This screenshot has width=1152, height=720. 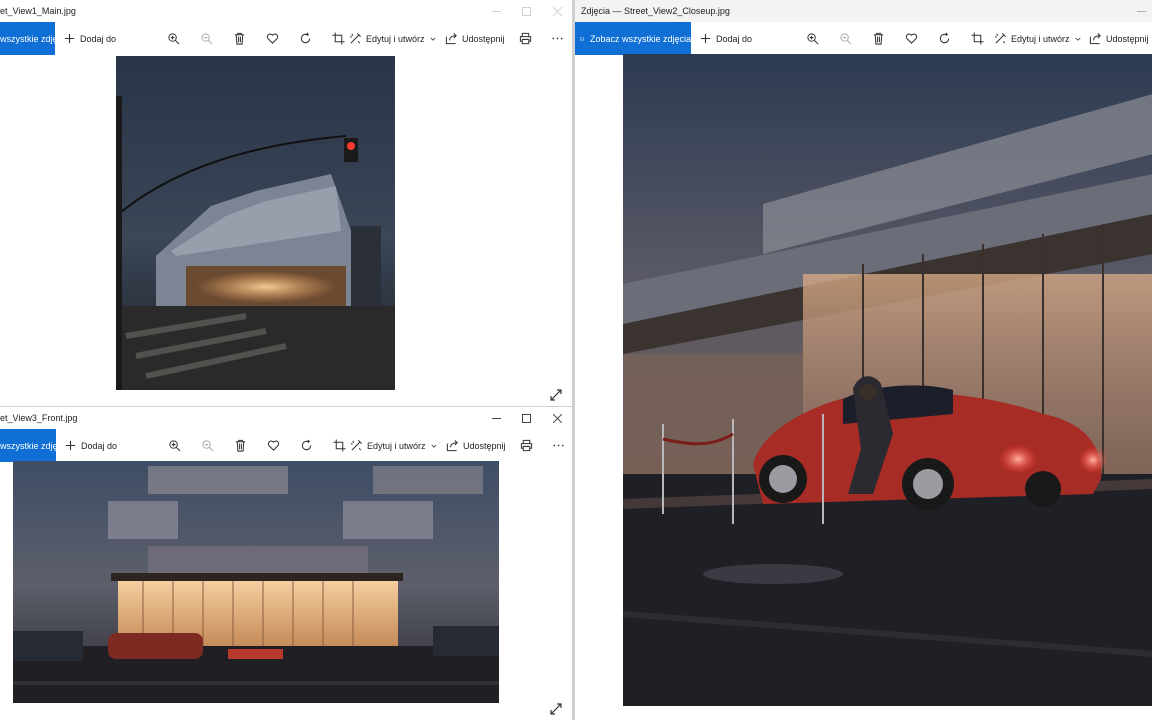 What do you see at coordinates (286, 418) in the screenshot?
I see `title-bar: et_View3_Front.jpg` at bounding box center [286, 418].